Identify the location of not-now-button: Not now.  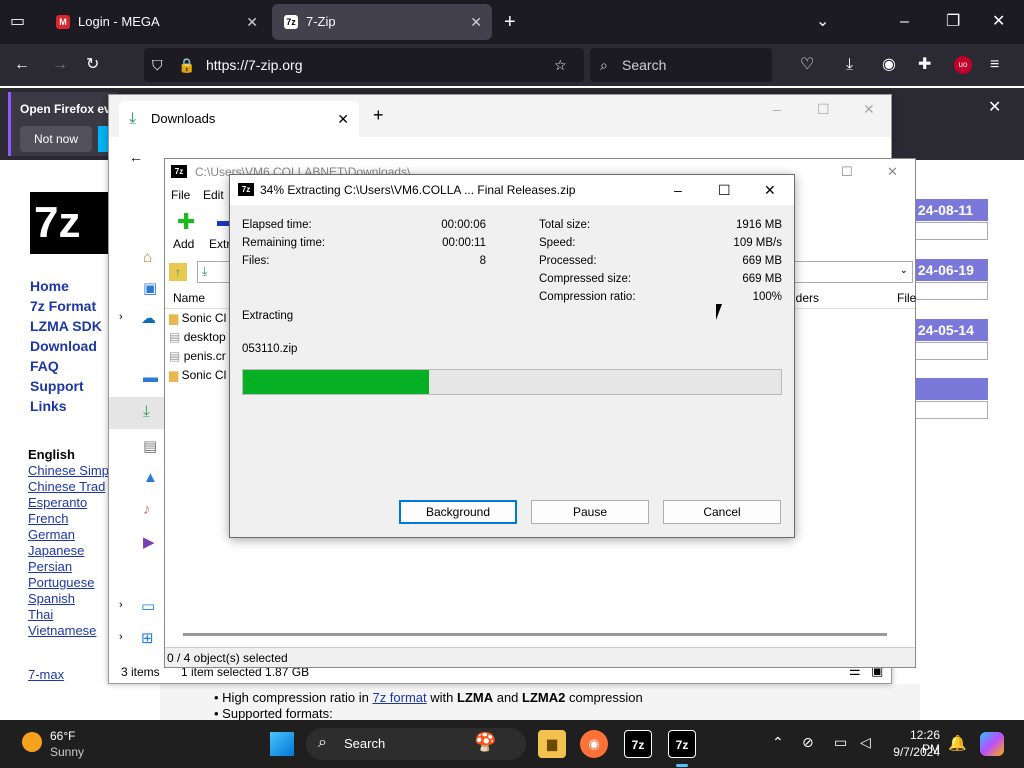
(56, 139).